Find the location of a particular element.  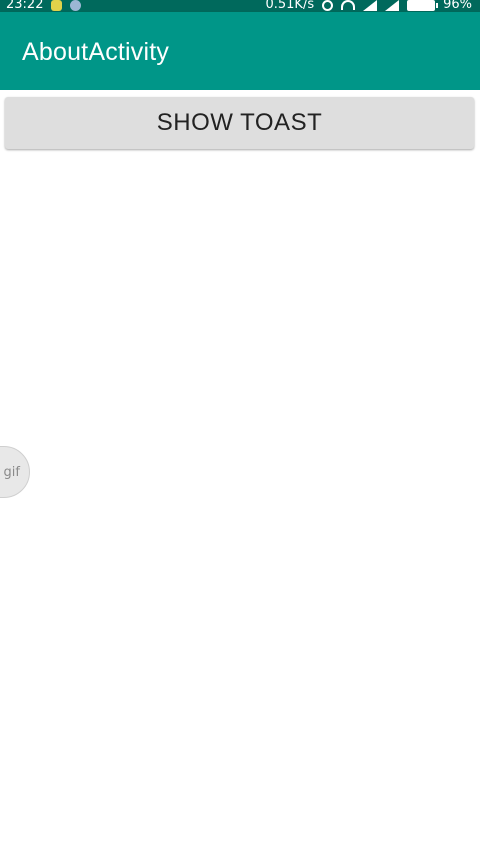

signal-icon is located at coordinates (370, 5).